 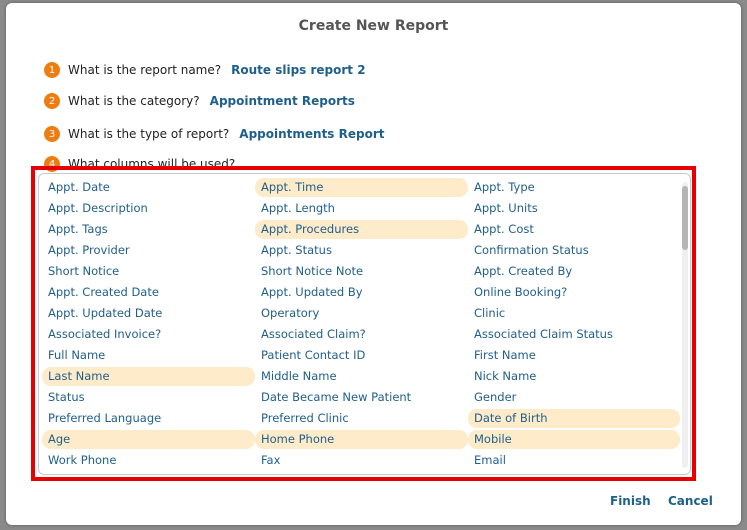 I want to click on column-option: Mobile, so click(x=574, y=439).